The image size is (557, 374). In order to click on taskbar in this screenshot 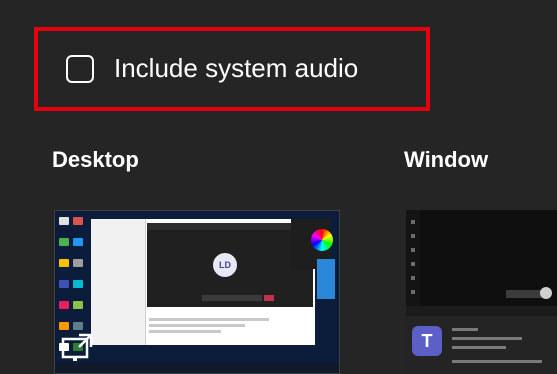, I will do `click(197, 368)`.